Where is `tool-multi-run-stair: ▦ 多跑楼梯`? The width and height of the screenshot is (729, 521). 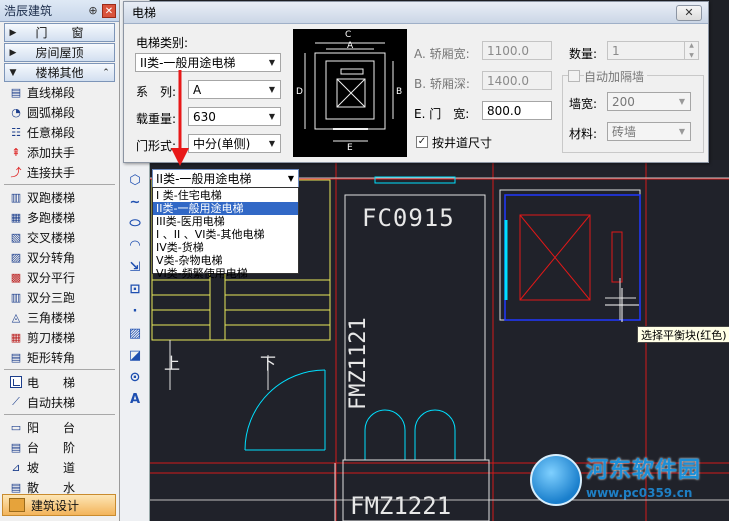
tool-multi-run-stair: ▦ 多跑楼梯 is located at coordinates (59, 217).